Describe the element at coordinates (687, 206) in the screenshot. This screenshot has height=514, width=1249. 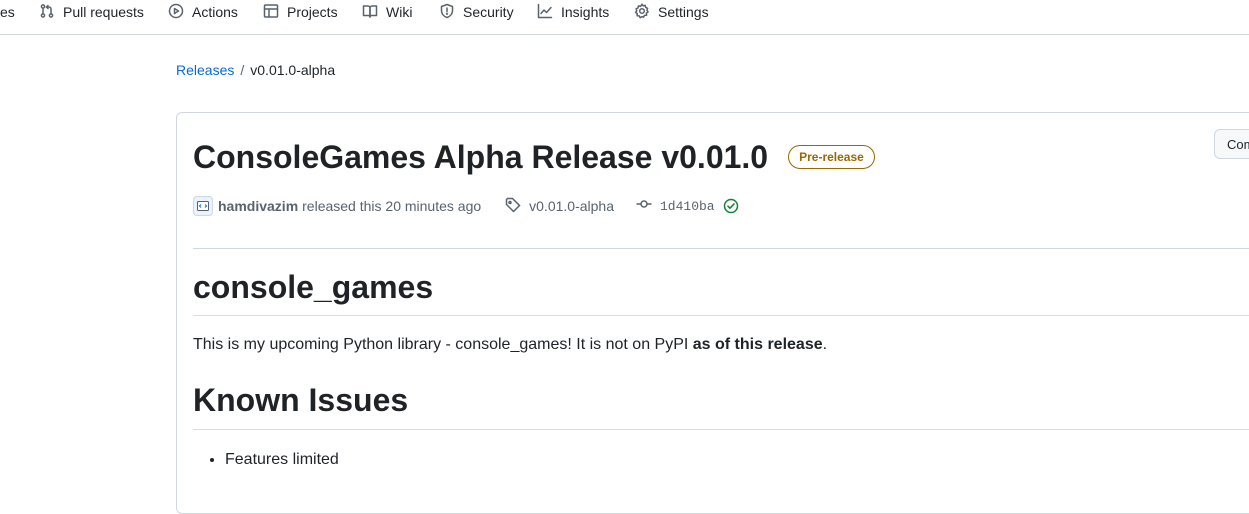
I see `commit-sha: 1d410ba` at that location.